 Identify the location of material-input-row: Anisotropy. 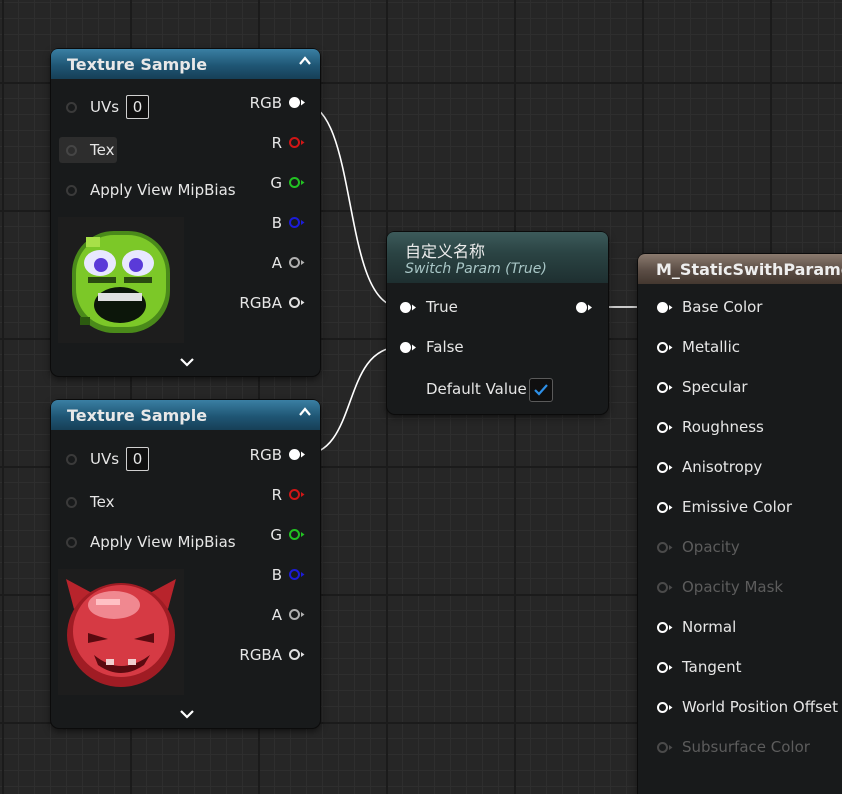
(740, 468).